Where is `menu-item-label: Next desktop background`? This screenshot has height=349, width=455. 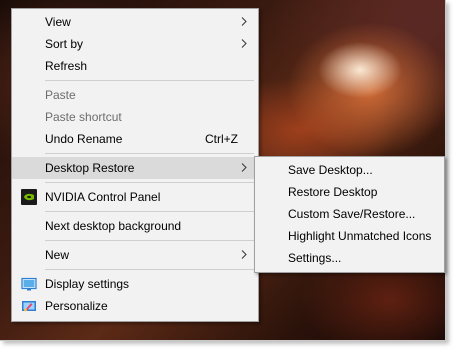
menu-item-label: Next desktop background is located at coordinates (113, 226).